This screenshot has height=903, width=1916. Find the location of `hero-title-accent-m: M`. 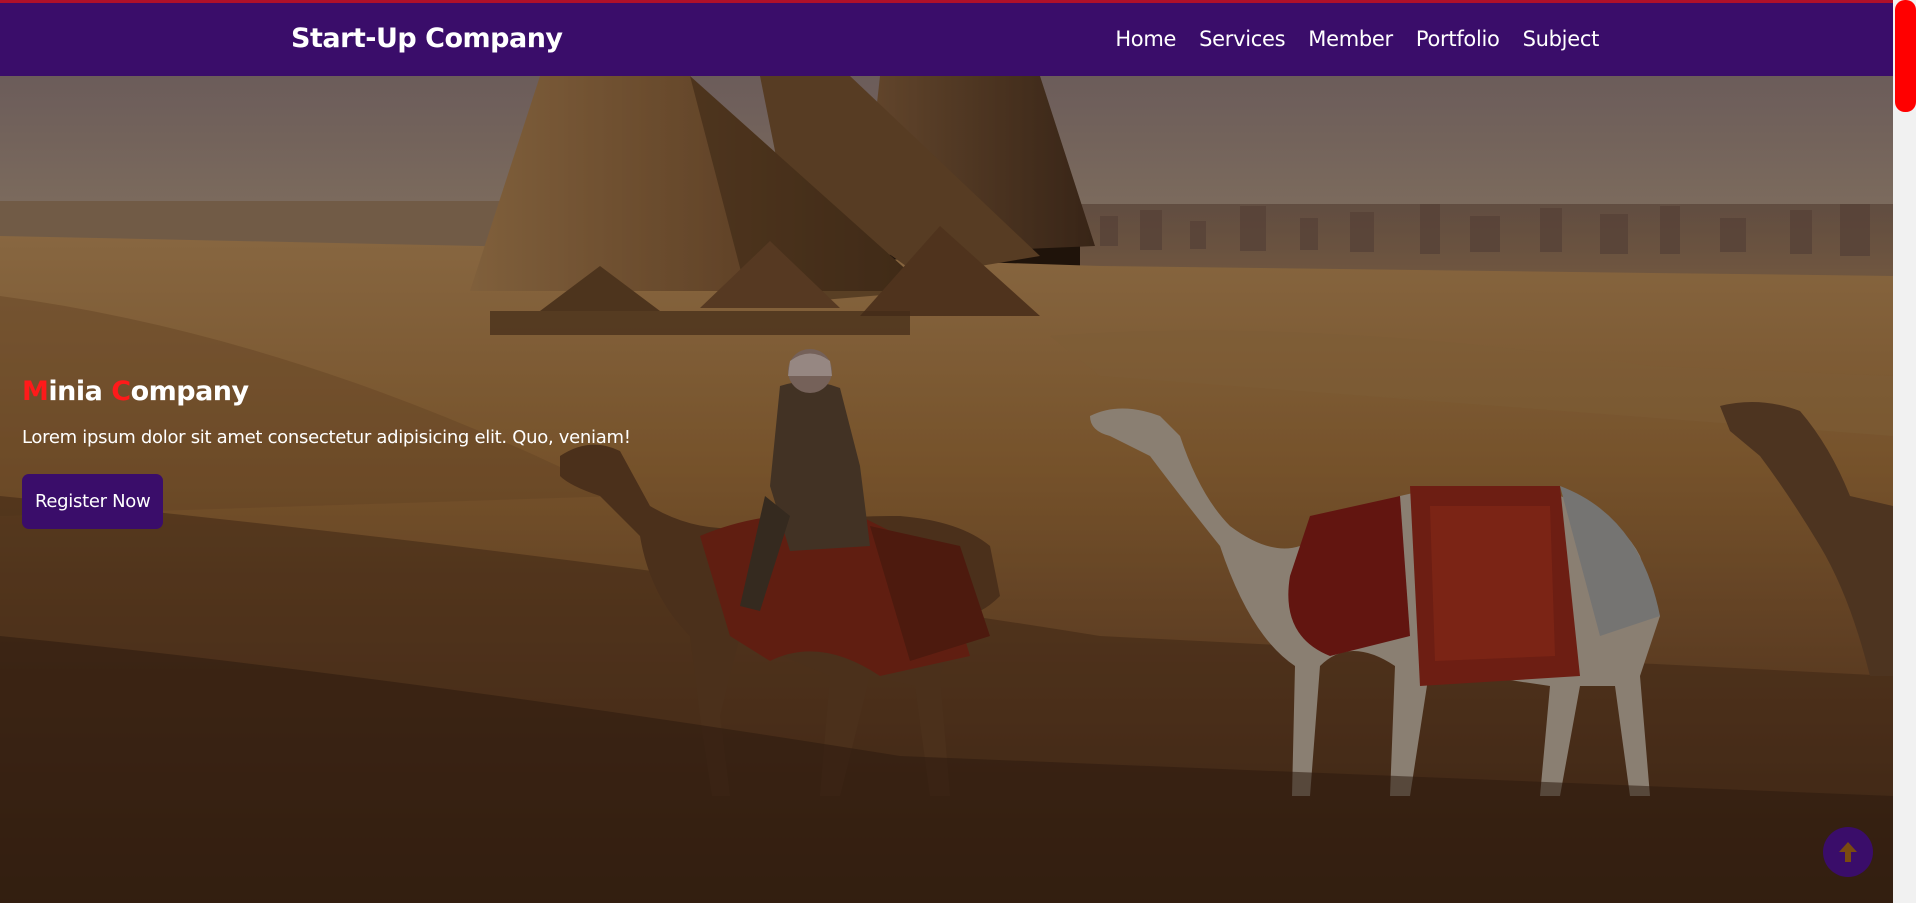

hero-title-accent-m: M is located at coordinates (35, 391).